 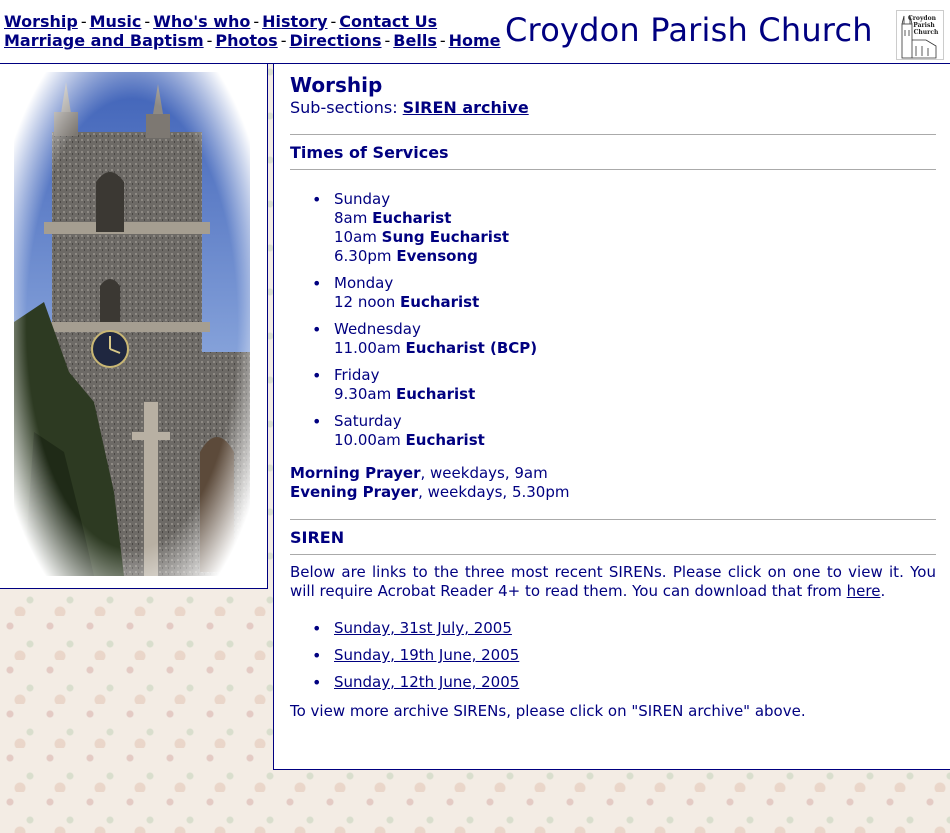 What do you see at coordinates (624, 682) in the screenshot?
I see `siren-list-item: Sunday, 12th June, 2005` at bounding box center [624, 682].